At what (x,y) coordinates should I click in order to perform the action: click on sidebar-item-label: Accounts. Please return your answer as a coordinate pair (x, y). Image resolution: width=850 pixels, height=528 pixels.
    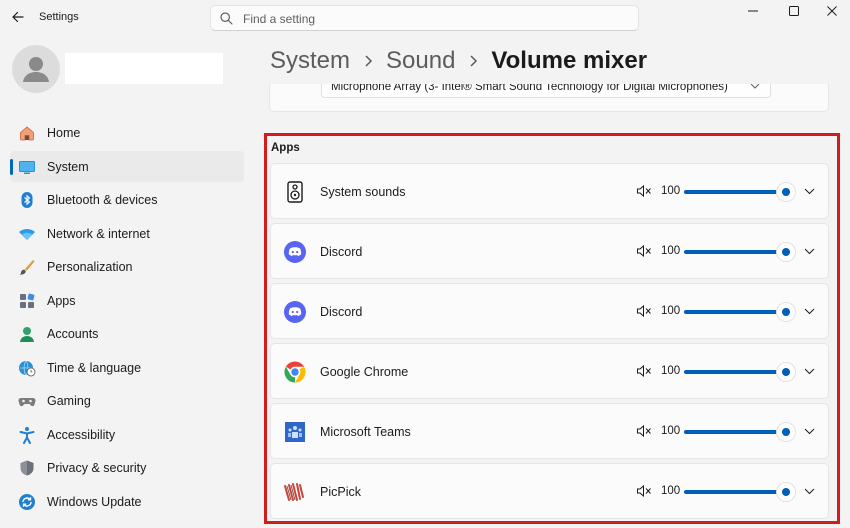
    Looking at the image, I should click on (73, 334).